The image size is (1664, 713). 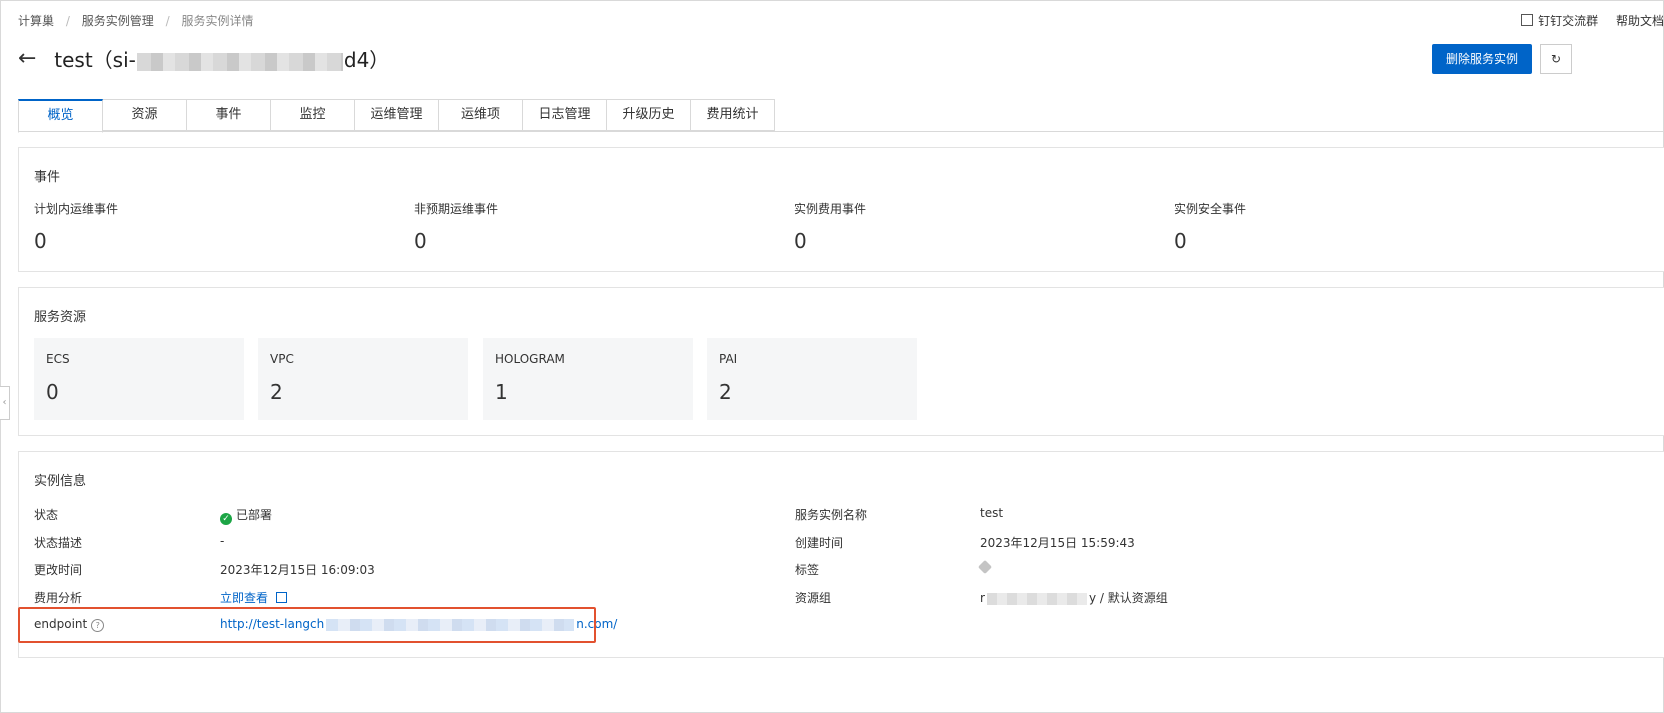 What do you see at coordinates (456, 209) in the screenshot?
I see `event-label: 非预期运维事件` at bounding box center [456, 209].